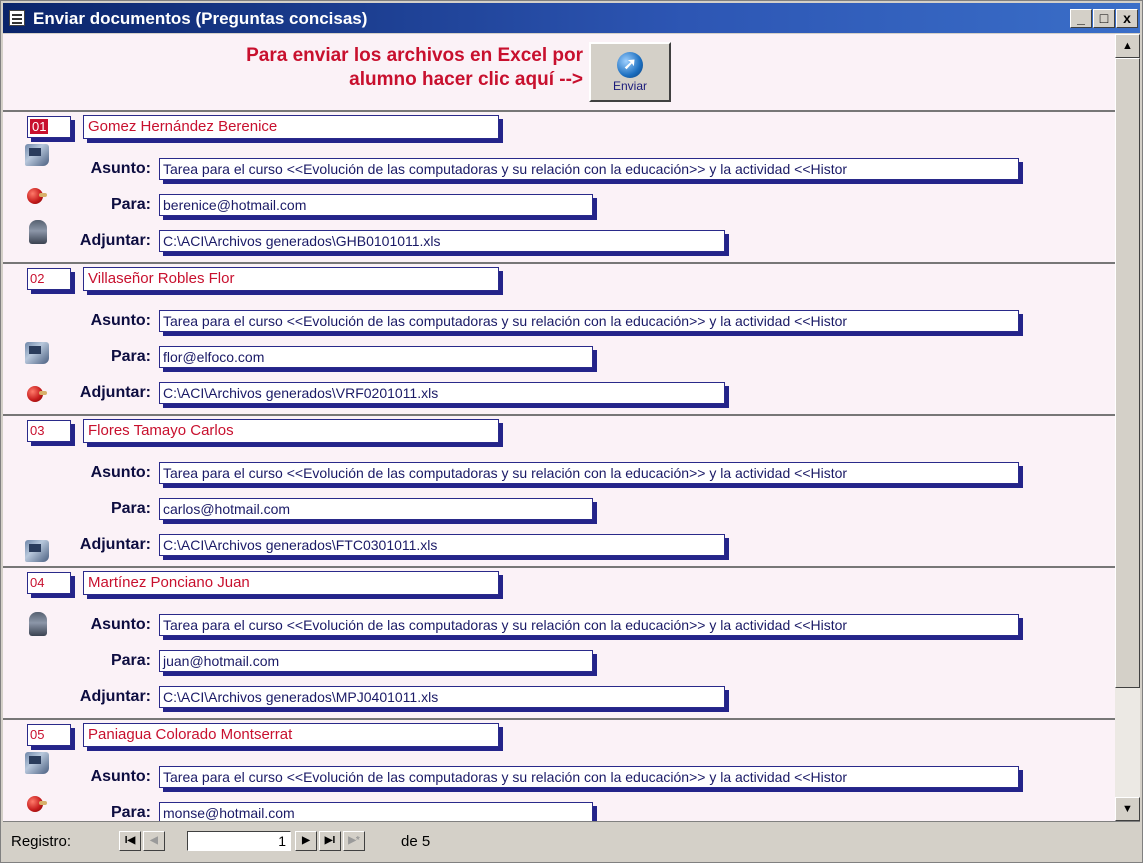 The width and height of the screenshot is (1143, 863). Describe the element at coordinates (442, 241) in the screenshot. I see `adjuntar-field: C:\ACI\Archivos generados\GHB0101011.xls` at that location.